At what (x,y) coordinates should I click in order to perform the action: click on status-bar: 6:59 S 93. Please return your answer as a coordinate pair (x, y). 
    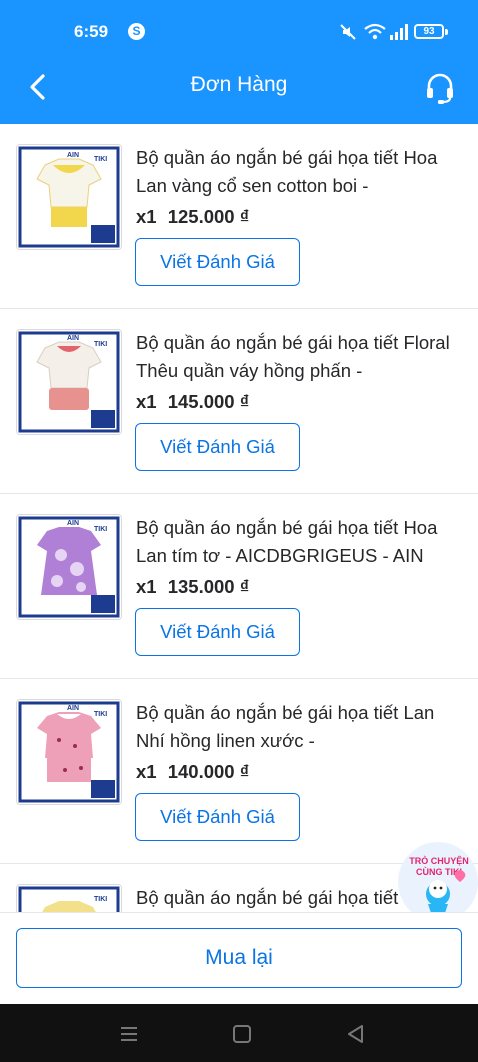
    Looking at the image, I should click on (239, 32).